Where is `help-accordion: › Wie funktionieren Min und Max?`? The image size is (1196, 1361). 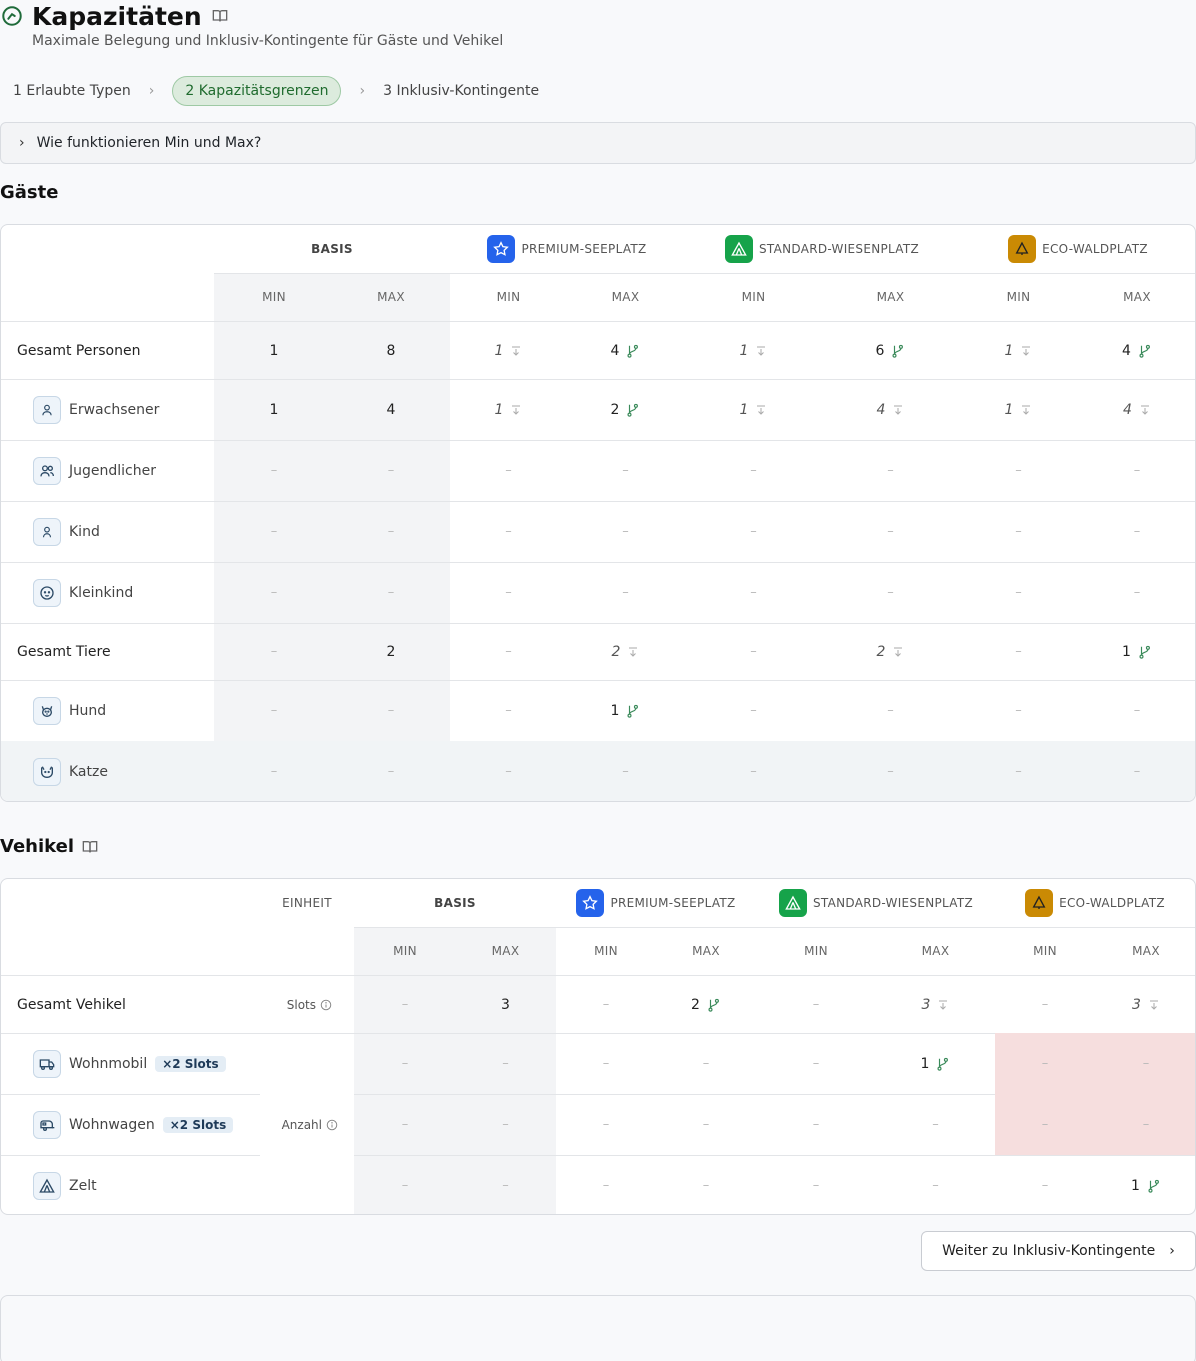 help-accordion: › Wie funktionieren Min und Max? is located at coordinates (598, 143).